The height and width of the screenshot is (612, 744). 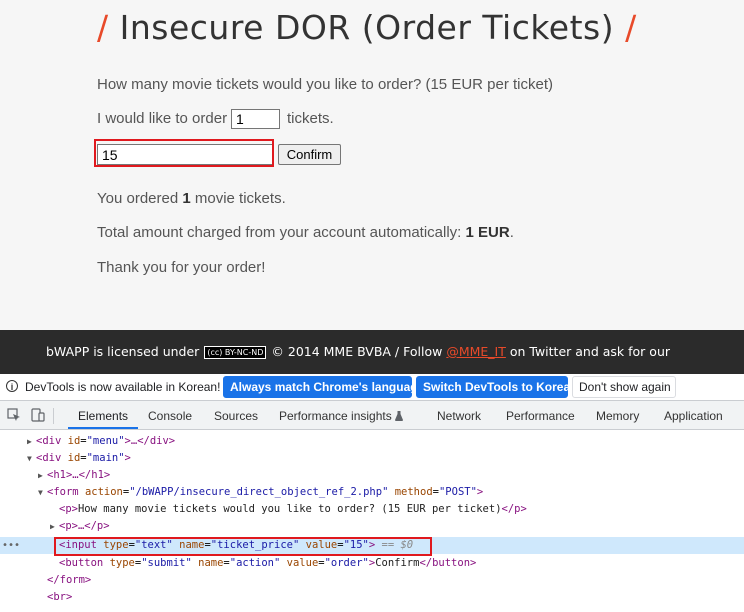 I want to click on title-slash-left: /, so click(x=103, y=27).